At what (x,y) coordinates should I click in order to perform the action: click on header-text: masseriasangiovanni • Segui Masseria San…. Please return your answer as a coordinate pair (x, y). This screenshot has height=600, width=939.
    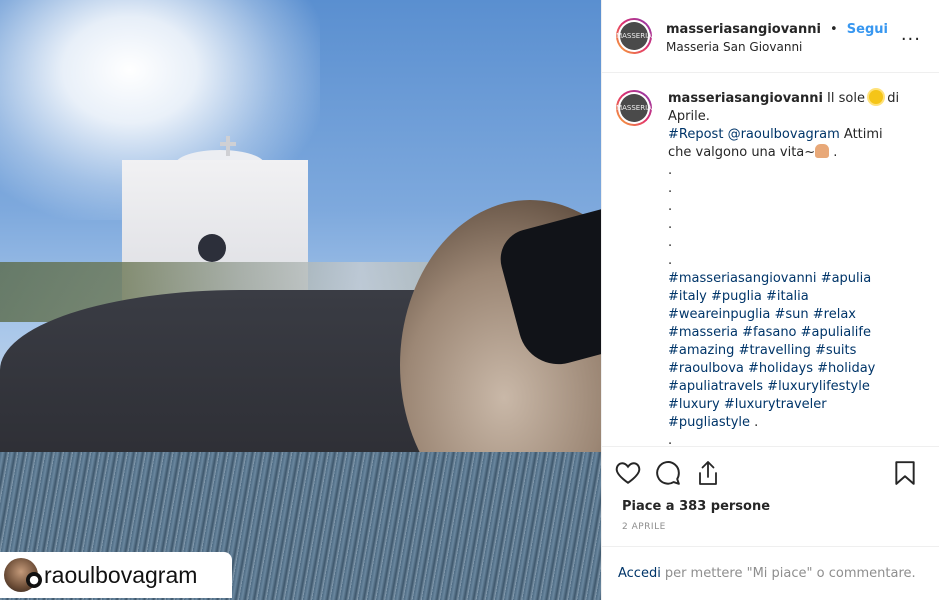
    Looking at the image, I should click on (777, 36).